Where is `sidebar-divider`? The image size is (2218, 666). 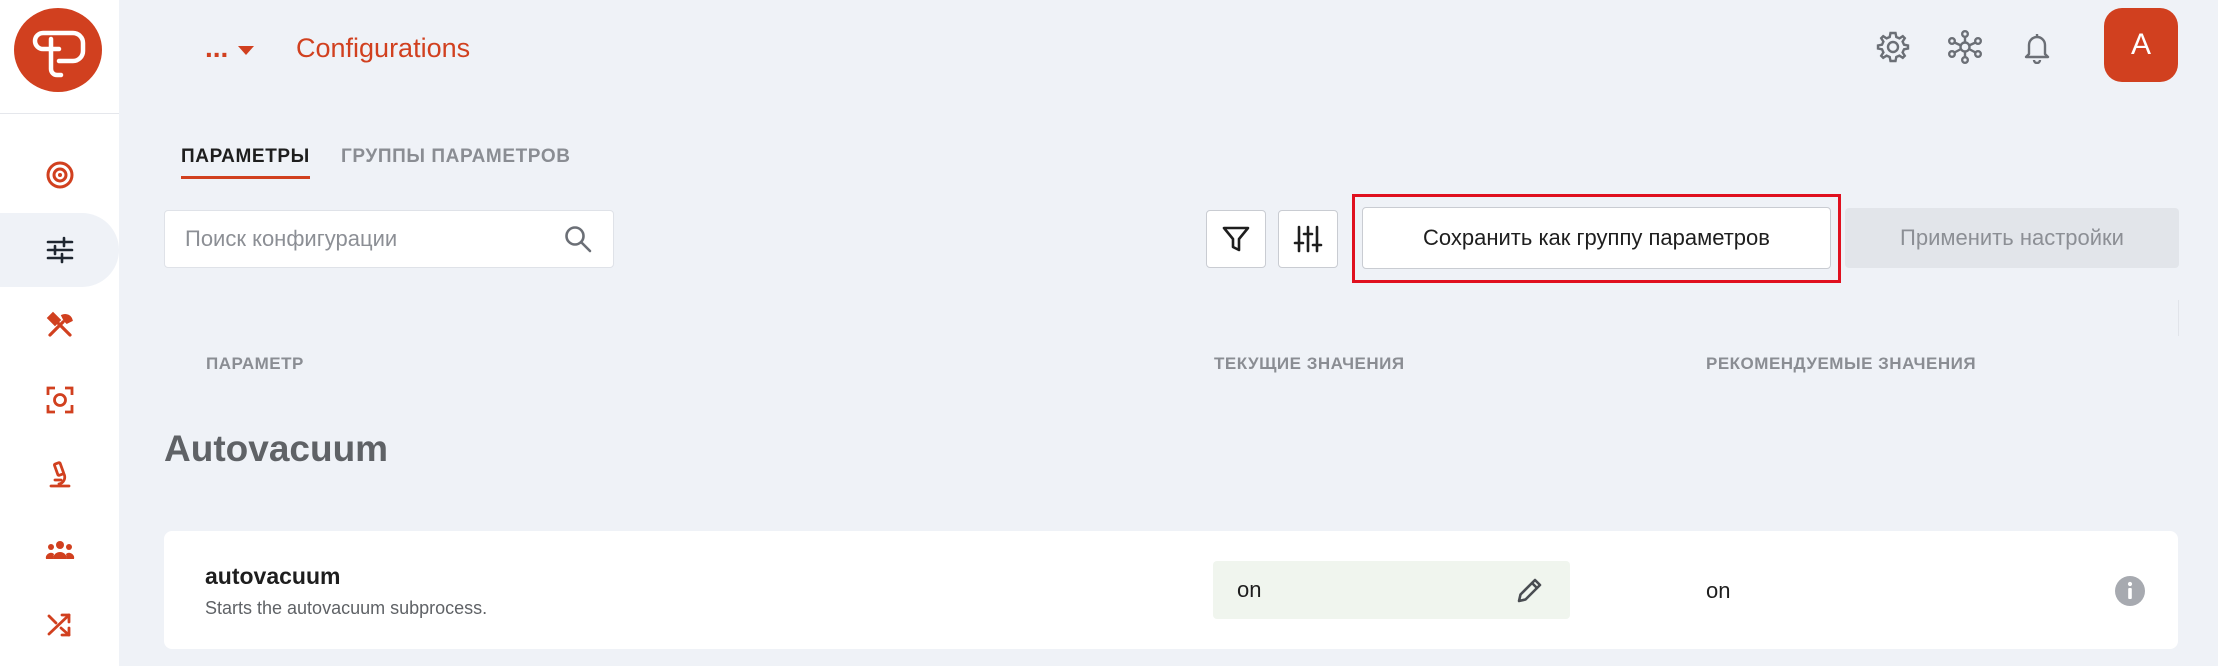
sidebar-divider is located at coordinates (59, 113).